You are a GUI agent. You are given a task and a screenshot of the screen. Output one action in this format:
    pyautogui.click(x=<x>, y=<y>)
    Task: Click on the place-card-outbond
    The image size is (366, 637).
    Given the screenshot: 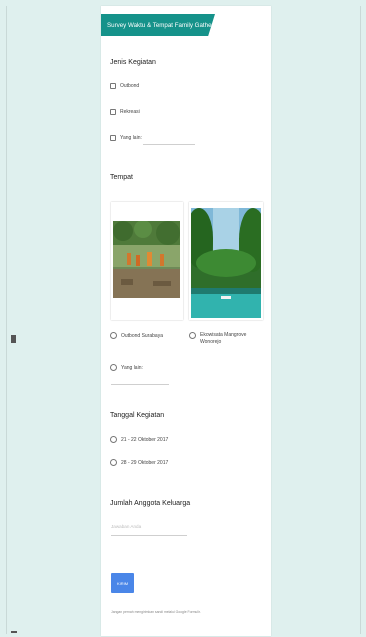 What is the action you would take?
    pyautogui.click(x=147, y=261)
    